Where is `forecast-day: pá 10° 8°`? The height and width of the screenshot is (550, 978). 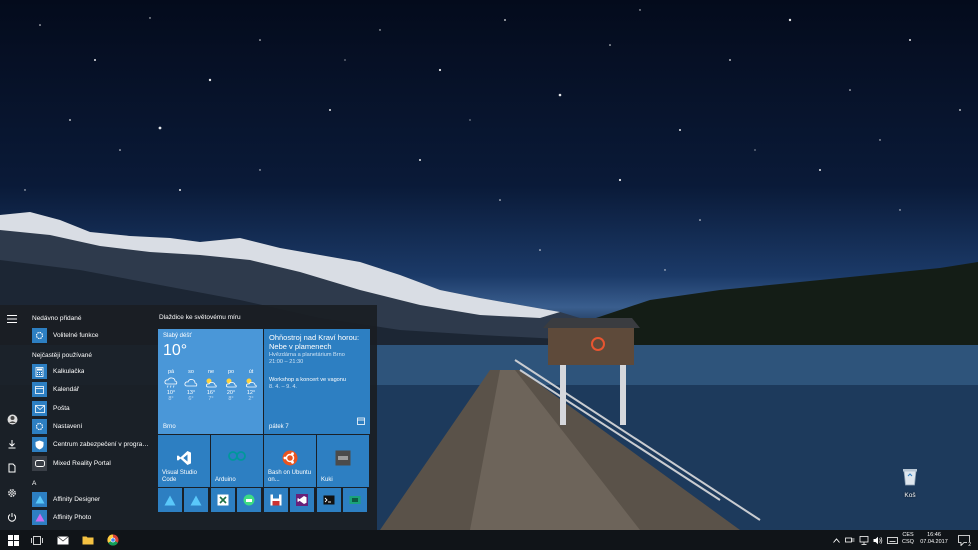 forecast-day: pá 10° 8° is located at coordinates (171, 385).